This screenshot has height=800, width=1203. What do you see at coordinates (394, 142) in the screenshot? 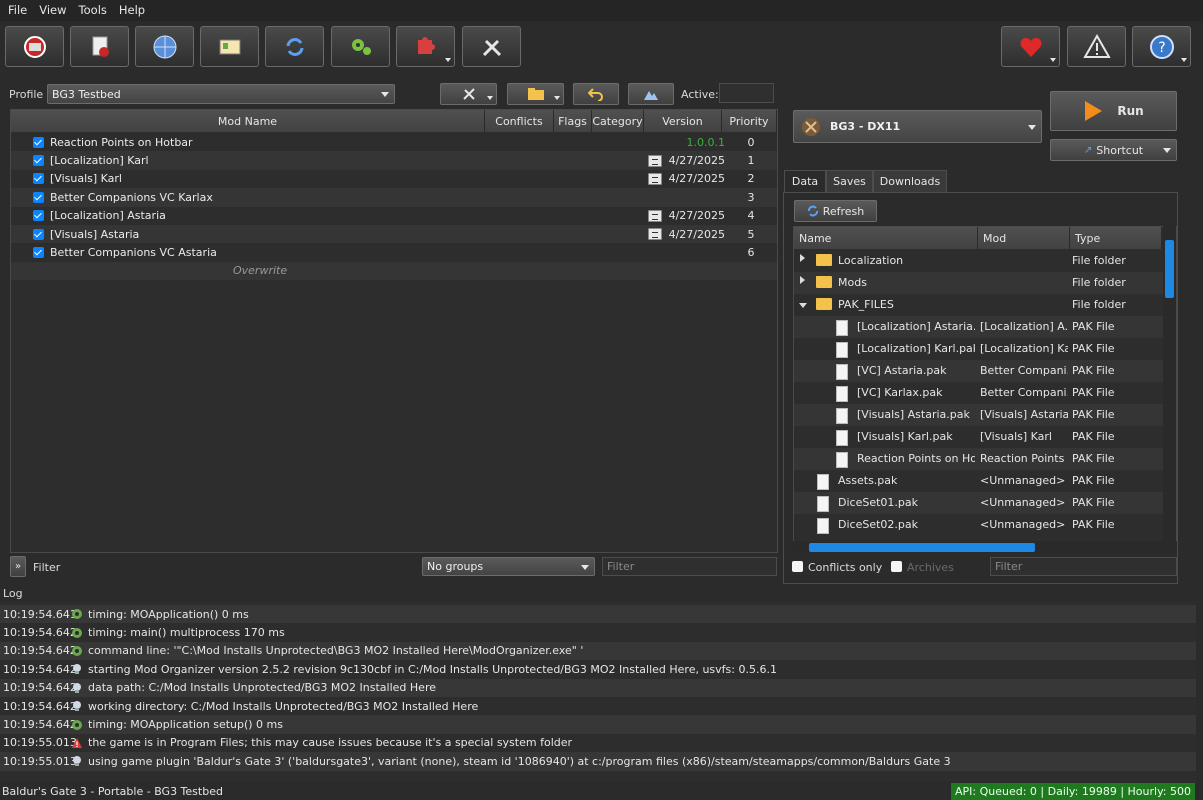
I see `mod-row: Reaction Points on Hotbar 1.0.0.1 0` at bounding box center [394, 142].